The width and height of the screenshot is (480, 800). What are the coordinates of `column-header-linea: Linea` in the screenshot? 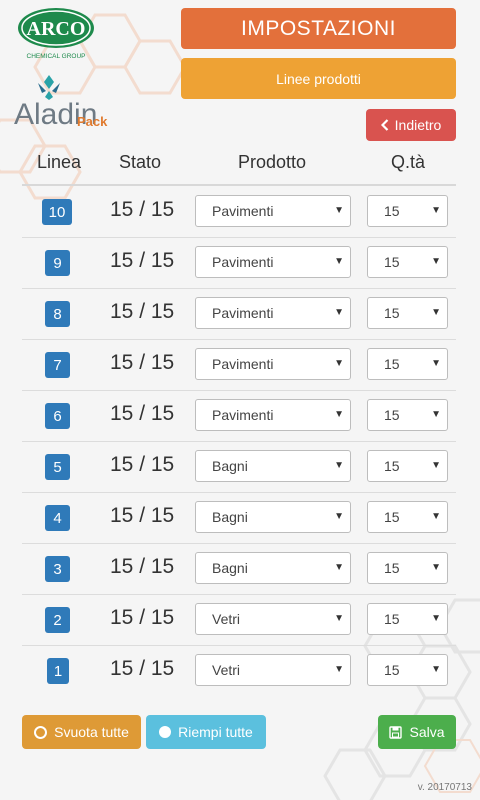 It's located at (59, 162).